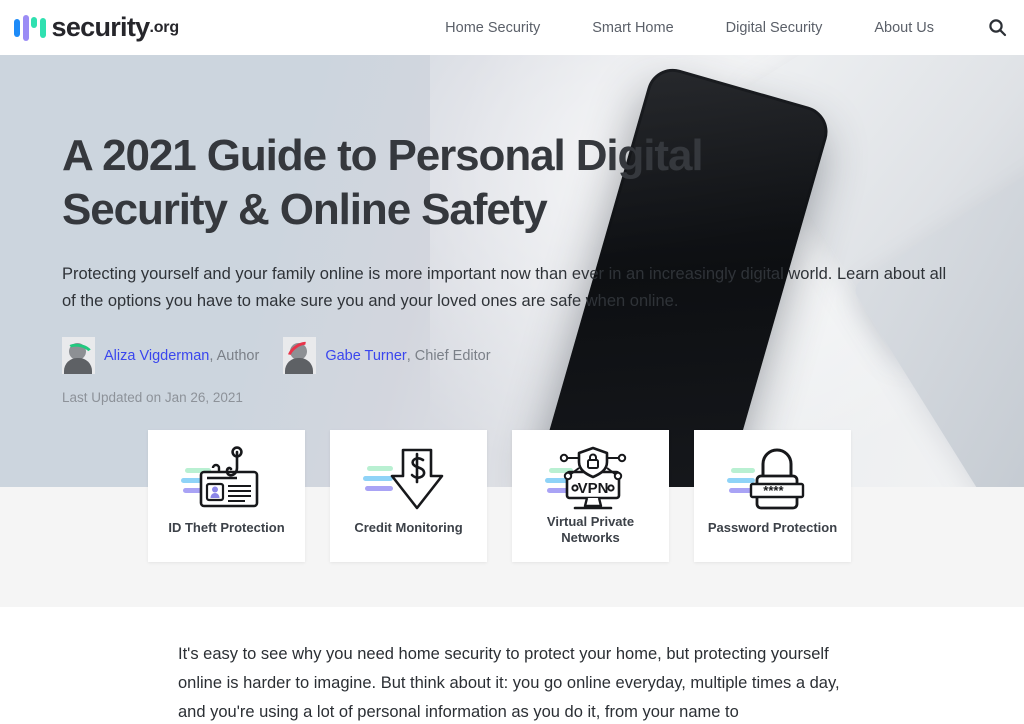 This screenshot has height=724, width=1024. I want to click on search-icon, so click(997, 28).